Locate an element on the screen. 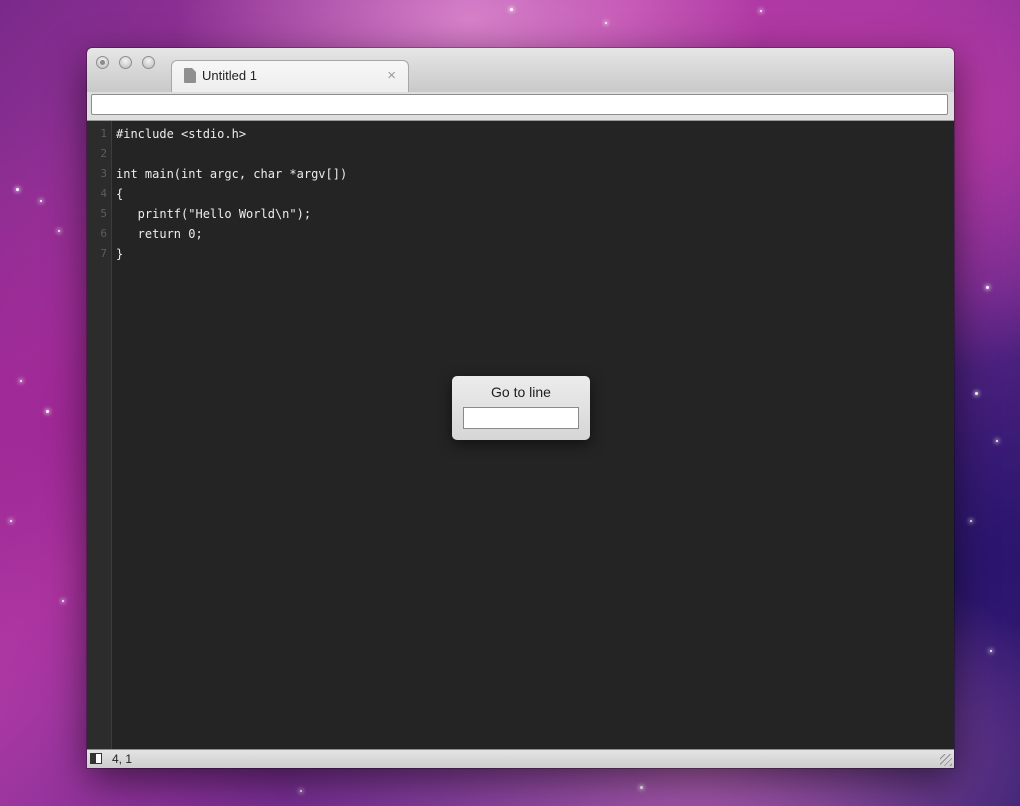  tab-title: Untitled 1 is located at coordinates (229, 75).